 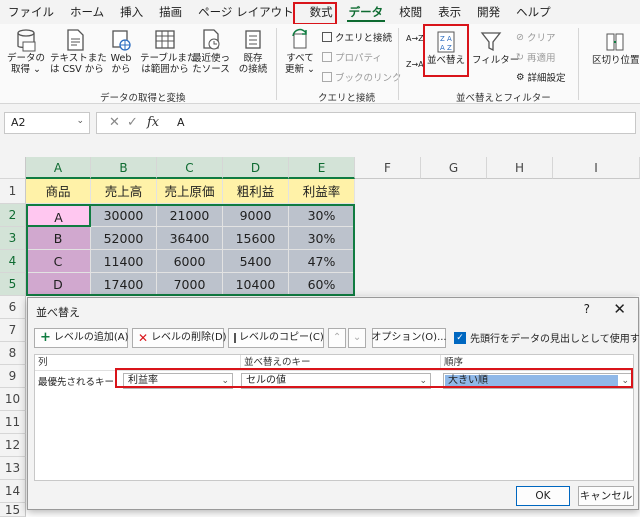 I want to click on copy-level-button: レベルのコピー(C), so click(x=276, y=338).